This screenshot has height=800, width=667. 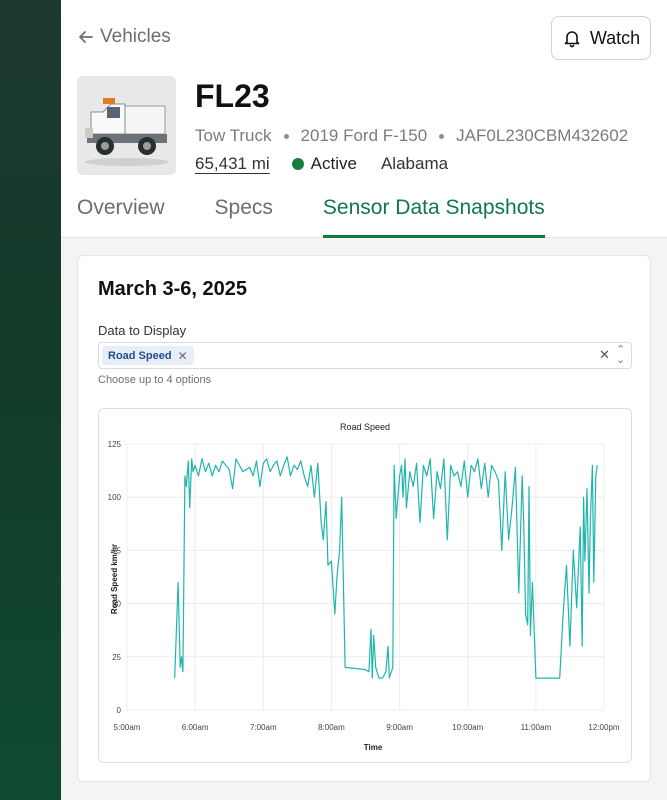 What do you see at coordinates (172, 289) in the screenshot?
I see `date-range-title: March 3-6, 2025` at bounding box center [172, 289].